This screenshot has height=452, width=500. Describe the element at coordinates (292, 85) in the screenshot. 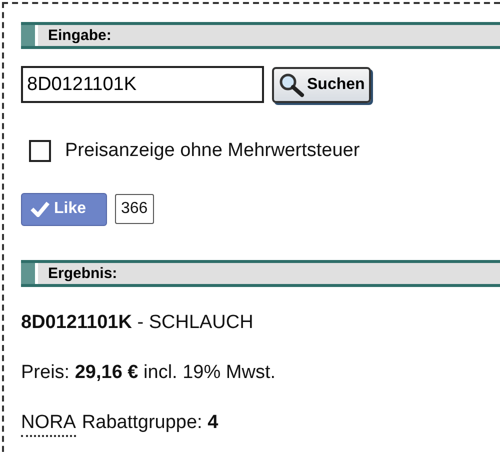

I see `search-icon` at that location.